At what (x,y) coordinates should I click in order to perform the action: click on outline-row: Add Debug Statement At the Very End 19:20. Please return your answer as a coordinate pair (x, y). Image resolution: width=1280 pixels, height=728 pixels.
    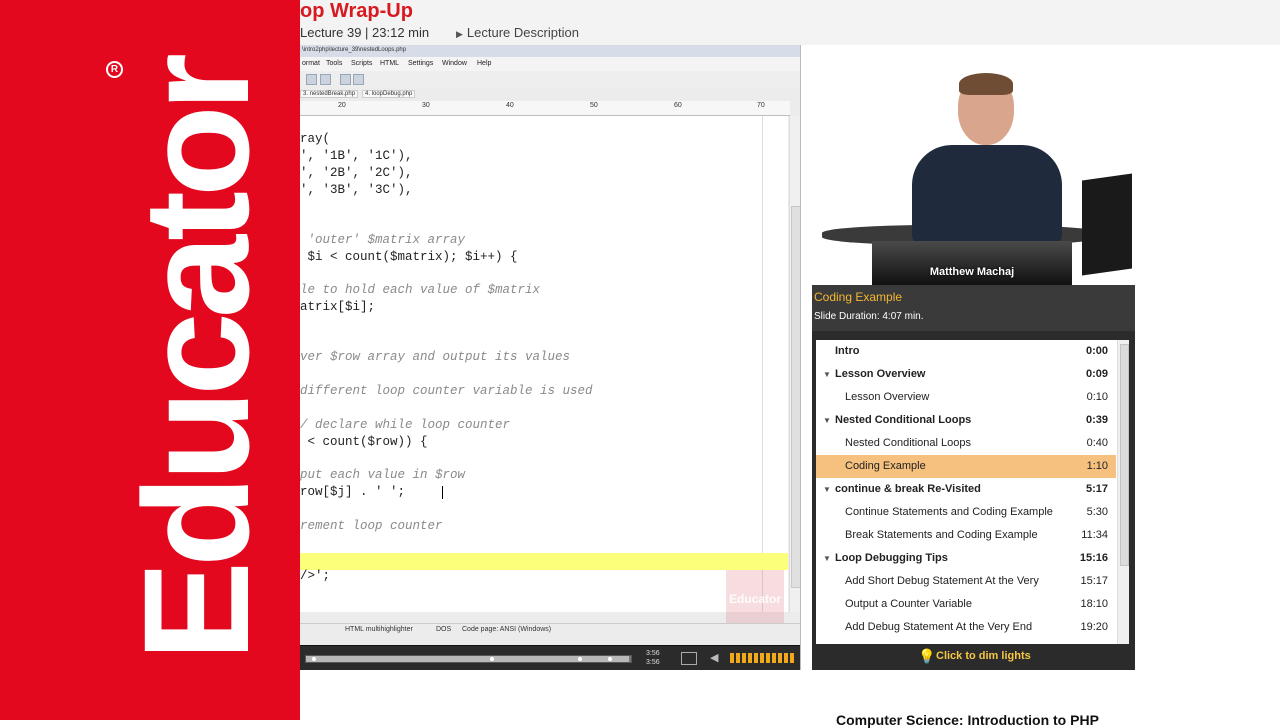
    Looking at the image, I should click on (966, 627).